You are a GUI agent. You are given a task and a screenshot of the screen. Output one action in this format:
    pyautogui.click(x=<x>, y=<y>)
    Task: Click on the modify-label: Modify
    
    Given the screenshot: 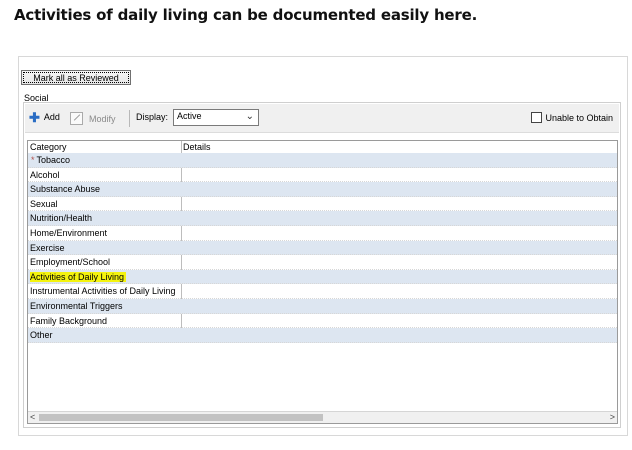 What is the action you would take?
    pyautogui.click(x=102, y=118)
    